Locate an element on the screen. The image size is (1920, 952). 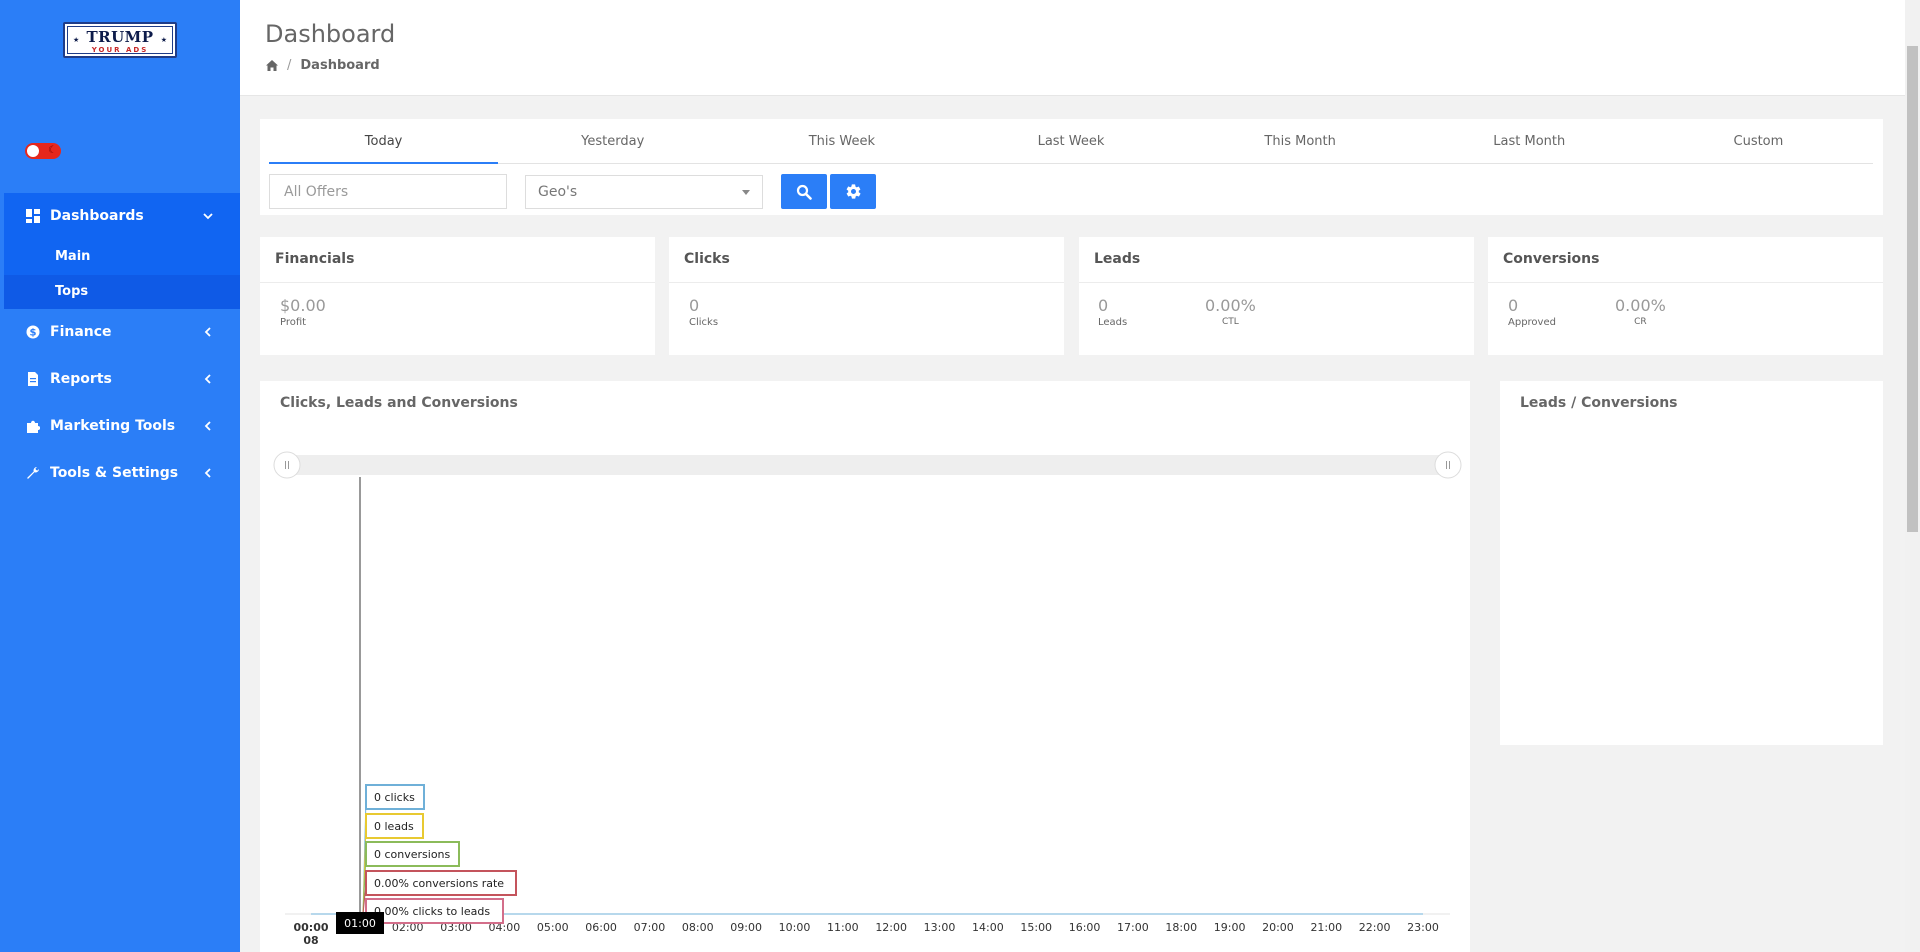
sidebar-item-label: Tools & Settings is located at coordinates (114, 473).